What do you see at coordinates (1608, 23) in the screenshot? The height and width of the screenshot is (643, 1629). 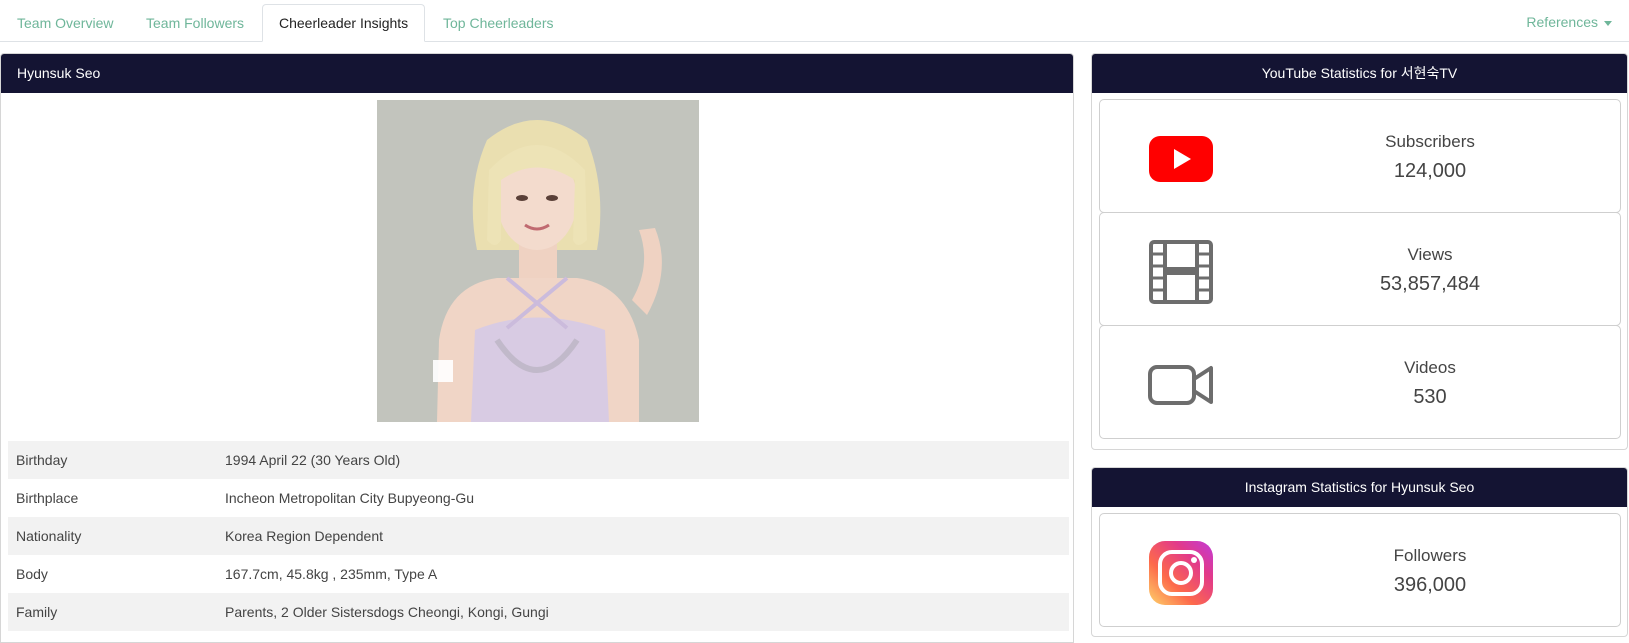 I see `caret-down-icon` at bounding box center [1608, 23].